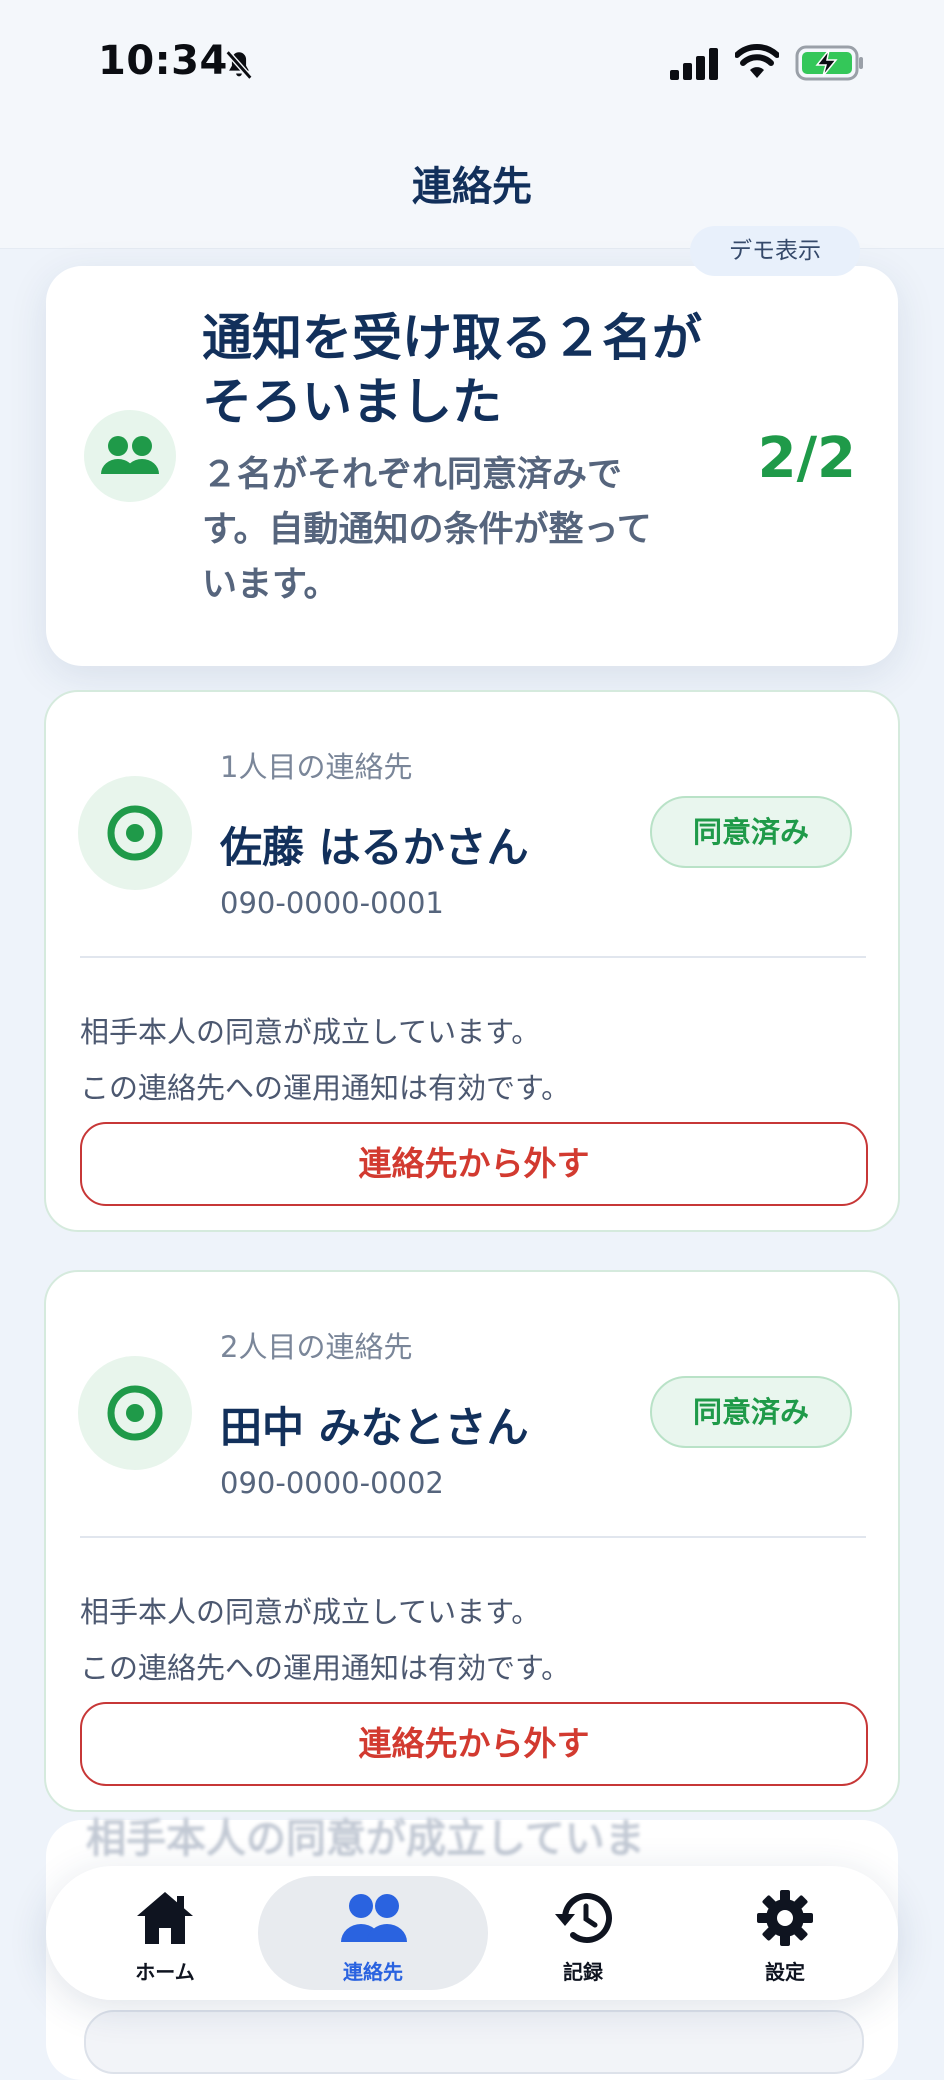  What do you see at coordinates (374, 847) in the screenshot?
I see `contact-name: 佐藤 はるかさん` at bounding box center [374, 847].